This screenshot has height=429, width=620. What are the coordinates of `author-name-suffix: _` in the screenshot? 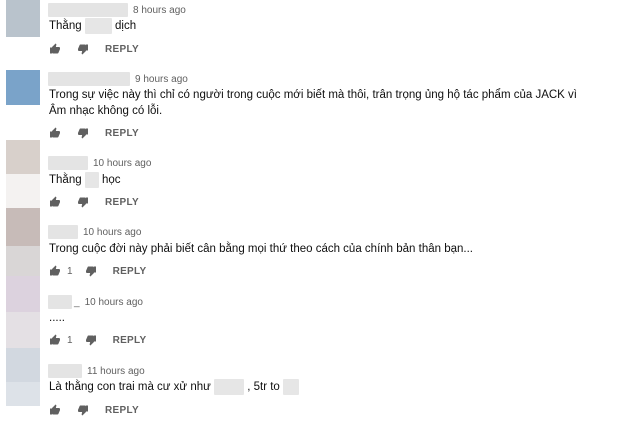 It's located at (77, 302).